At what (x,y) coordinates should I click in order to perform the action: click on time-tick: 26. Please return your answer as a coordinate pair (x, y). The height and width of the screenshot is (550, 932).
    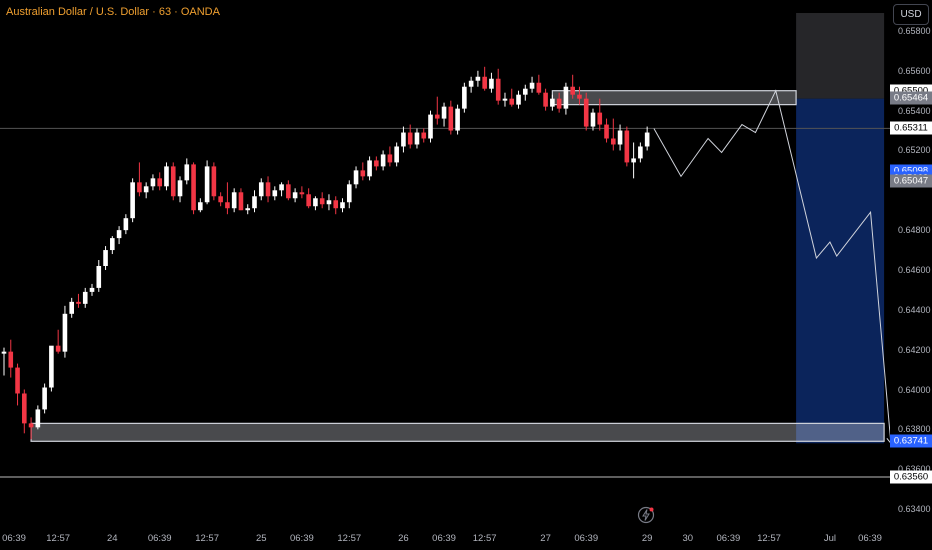
    Looking at the image, I should click on (403, 538).